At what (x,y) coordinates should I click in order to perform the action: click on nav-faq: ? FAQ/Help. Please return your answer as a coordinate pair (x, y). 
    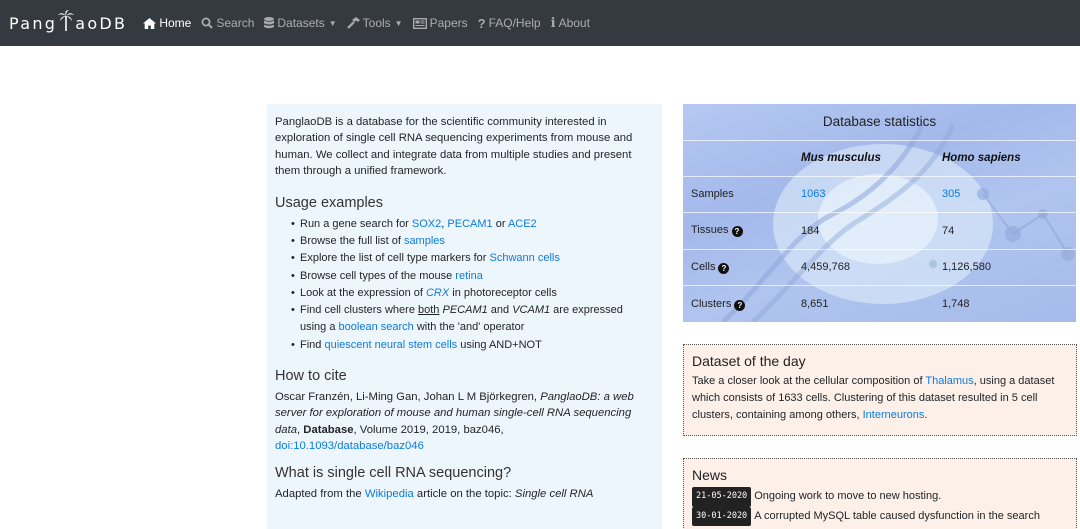
    Looking at the image, I should click on (509, 23).